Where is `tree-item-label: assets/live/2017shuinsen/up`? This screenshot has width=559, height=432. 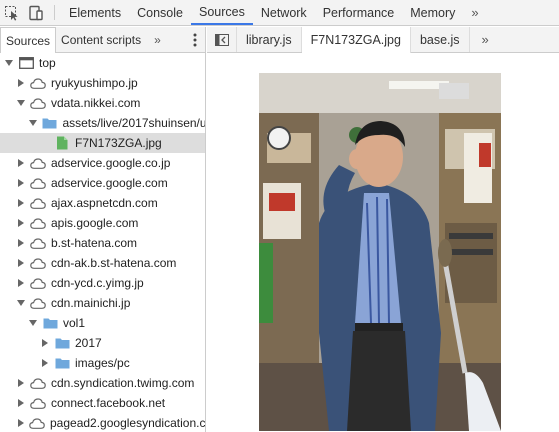 tree-item-label: assets/live/2017shuinsen/up is located at coordinates (133, 123).